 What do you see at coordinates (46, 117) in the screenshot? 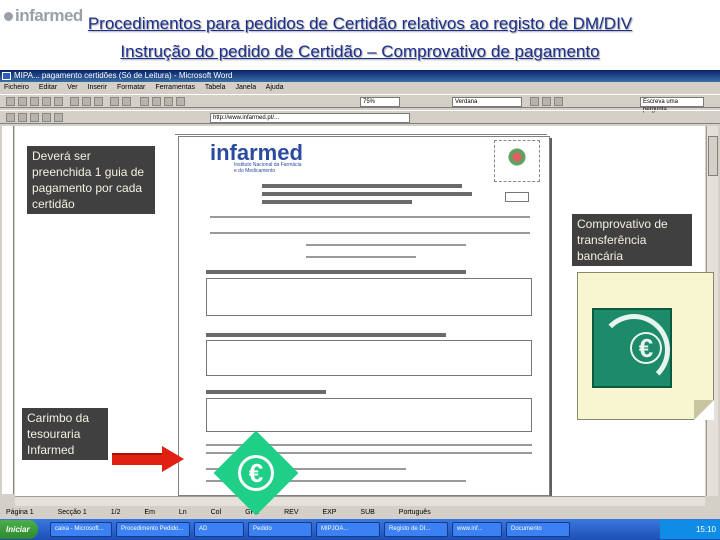
I see `refresh-icon` at bounding box center [46, 117].